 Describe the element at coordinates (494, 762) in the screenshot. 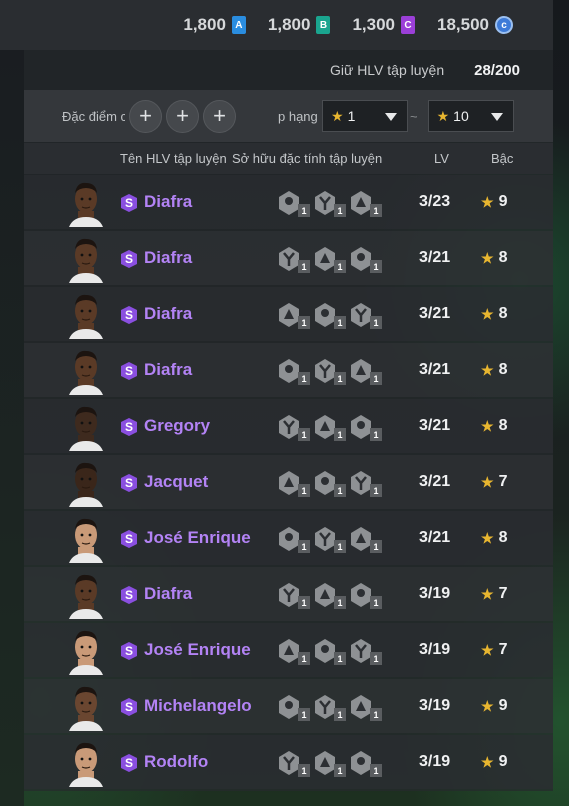

I see `trainer-rank: ★ 9` at that location.